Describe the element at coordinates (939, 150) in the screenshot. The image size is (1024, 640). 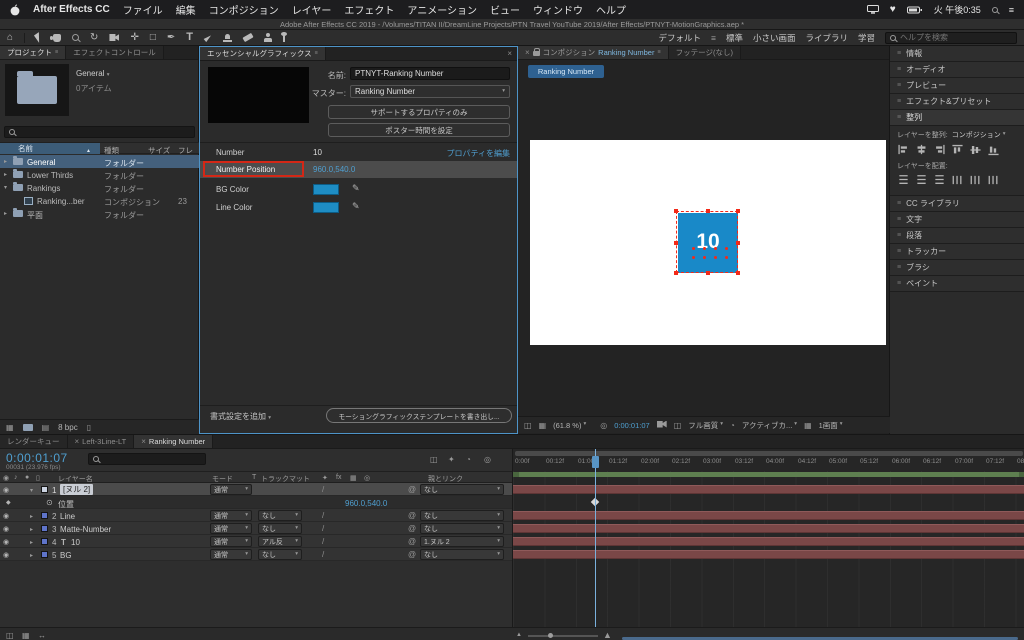
I see `align-right-icon` at that location.